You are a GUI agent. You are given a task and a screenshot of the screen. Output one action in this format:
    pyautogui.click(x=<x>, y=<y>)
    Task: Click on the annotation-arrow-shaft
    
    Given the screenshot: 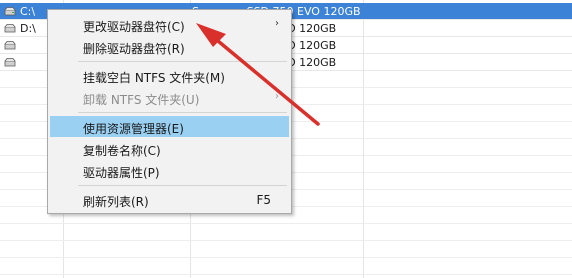 What is the action you would take?
    pyautogui.click(x=265, y=80)
    